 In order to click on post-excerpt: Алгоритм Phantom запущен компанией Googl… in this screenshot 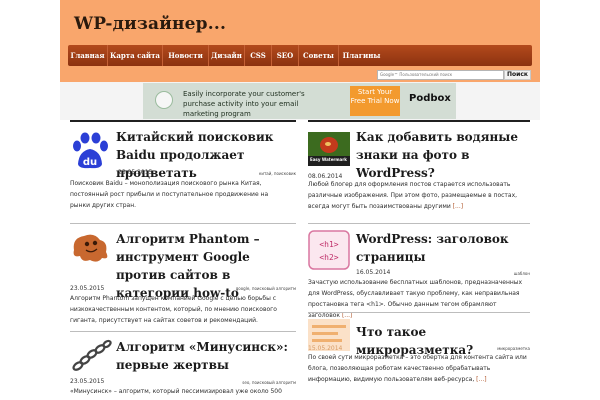, I will do `click(173, 309)`.